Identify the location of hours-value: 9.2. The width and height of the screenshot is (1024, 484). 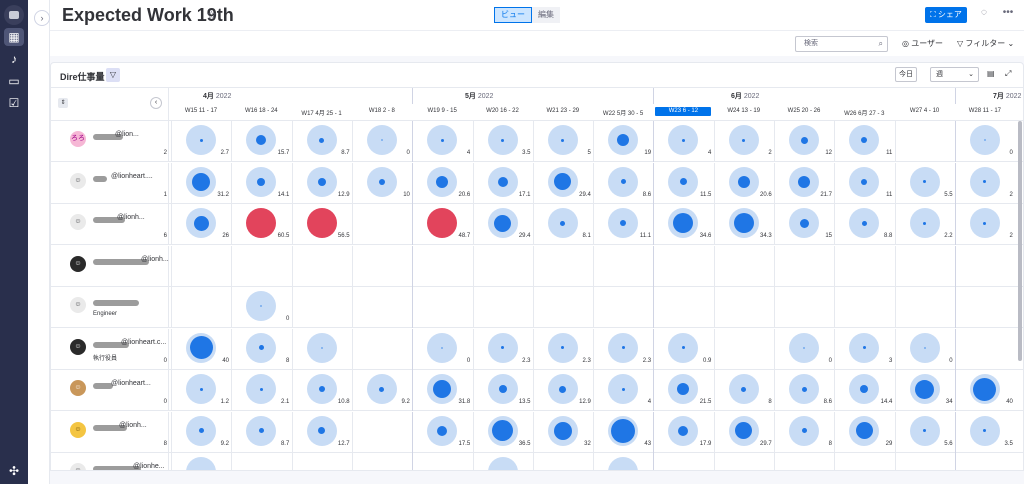
(224, 443).